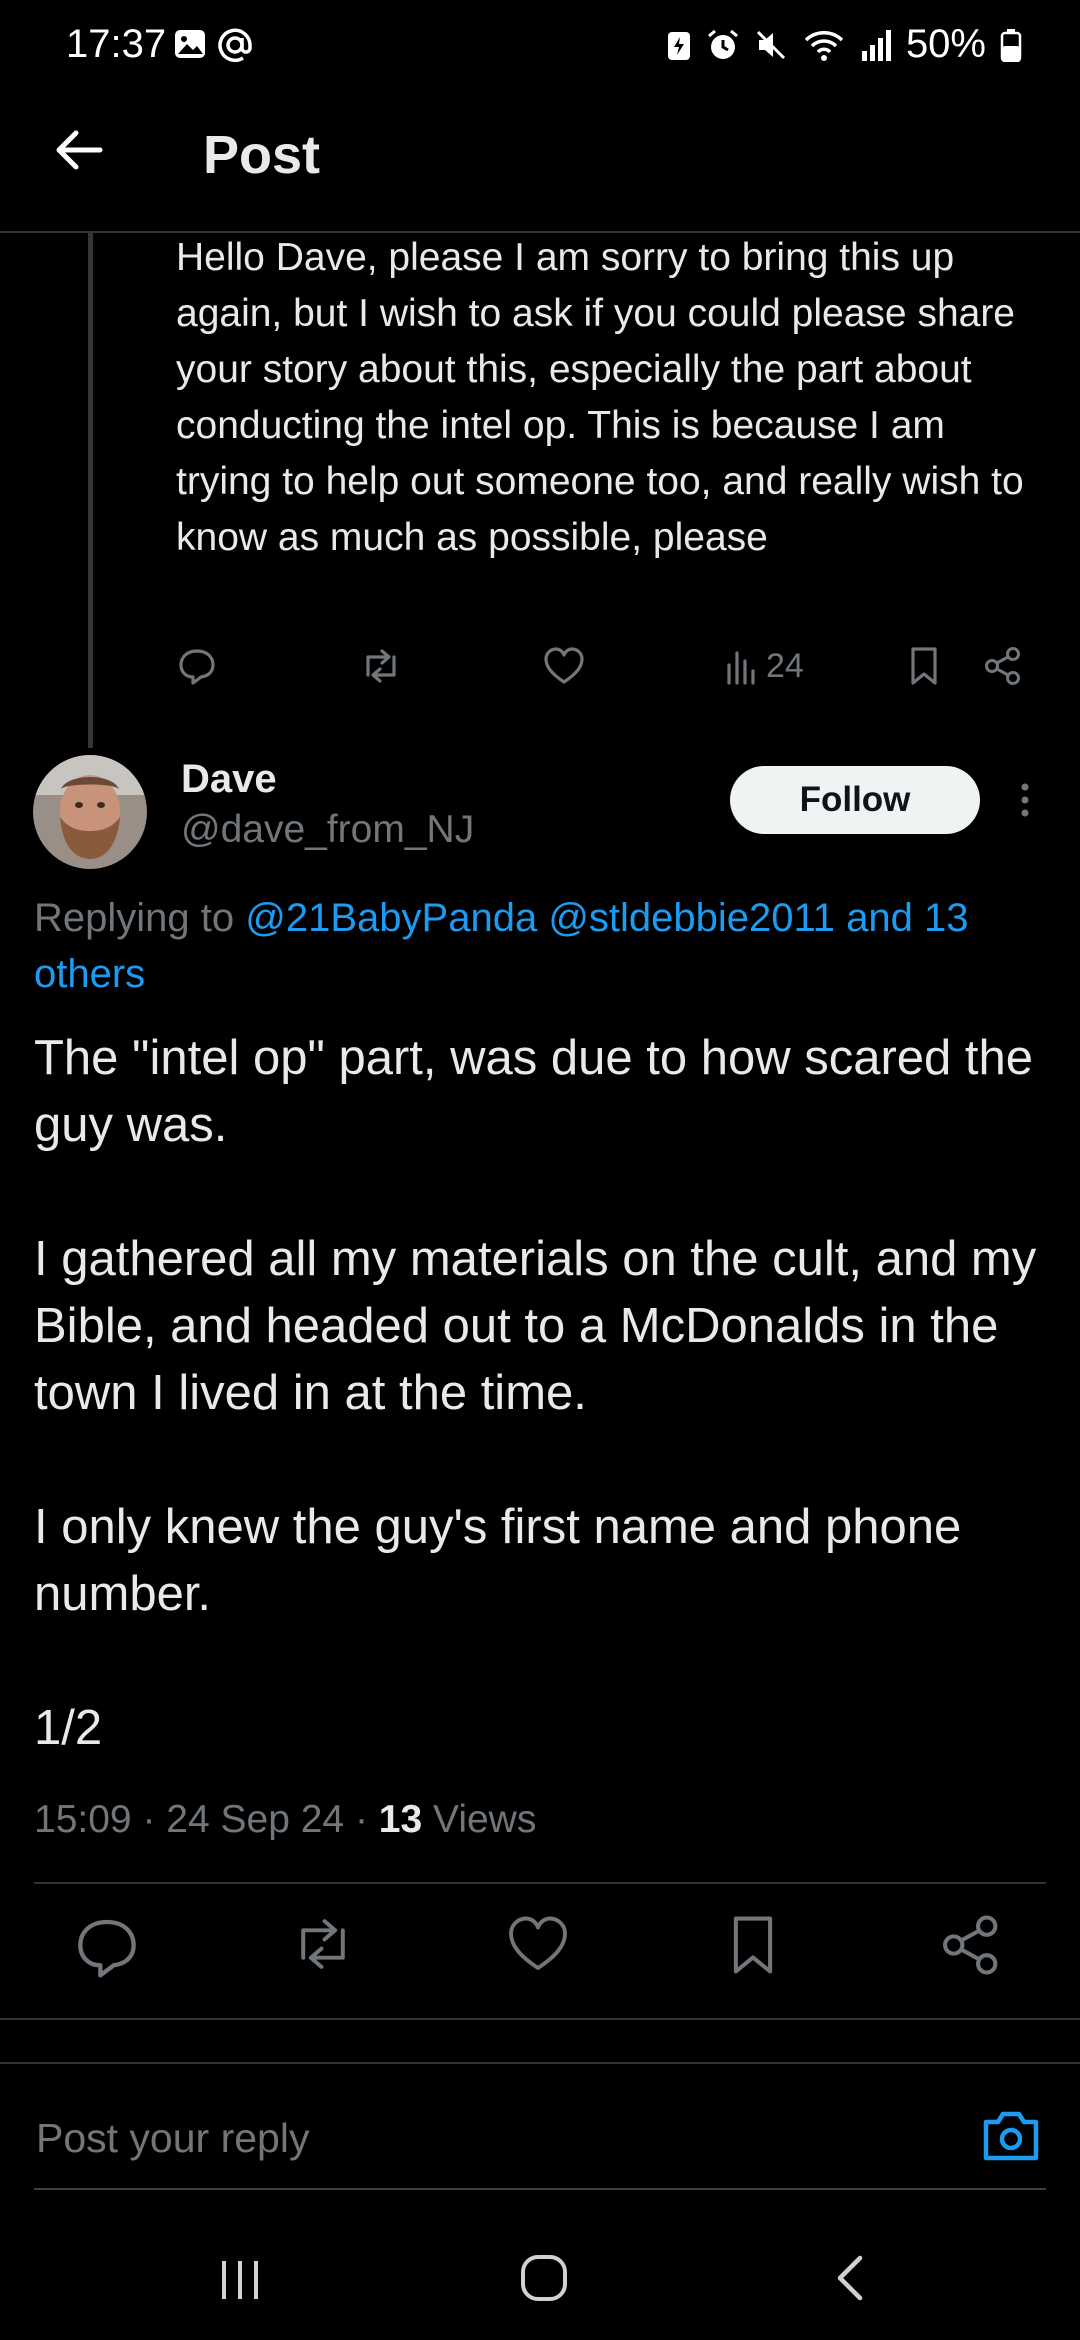  Describe the element at coordinates (68, 1728) in the screenshot. I see `tweet-paragraph: 1/2` at that location.